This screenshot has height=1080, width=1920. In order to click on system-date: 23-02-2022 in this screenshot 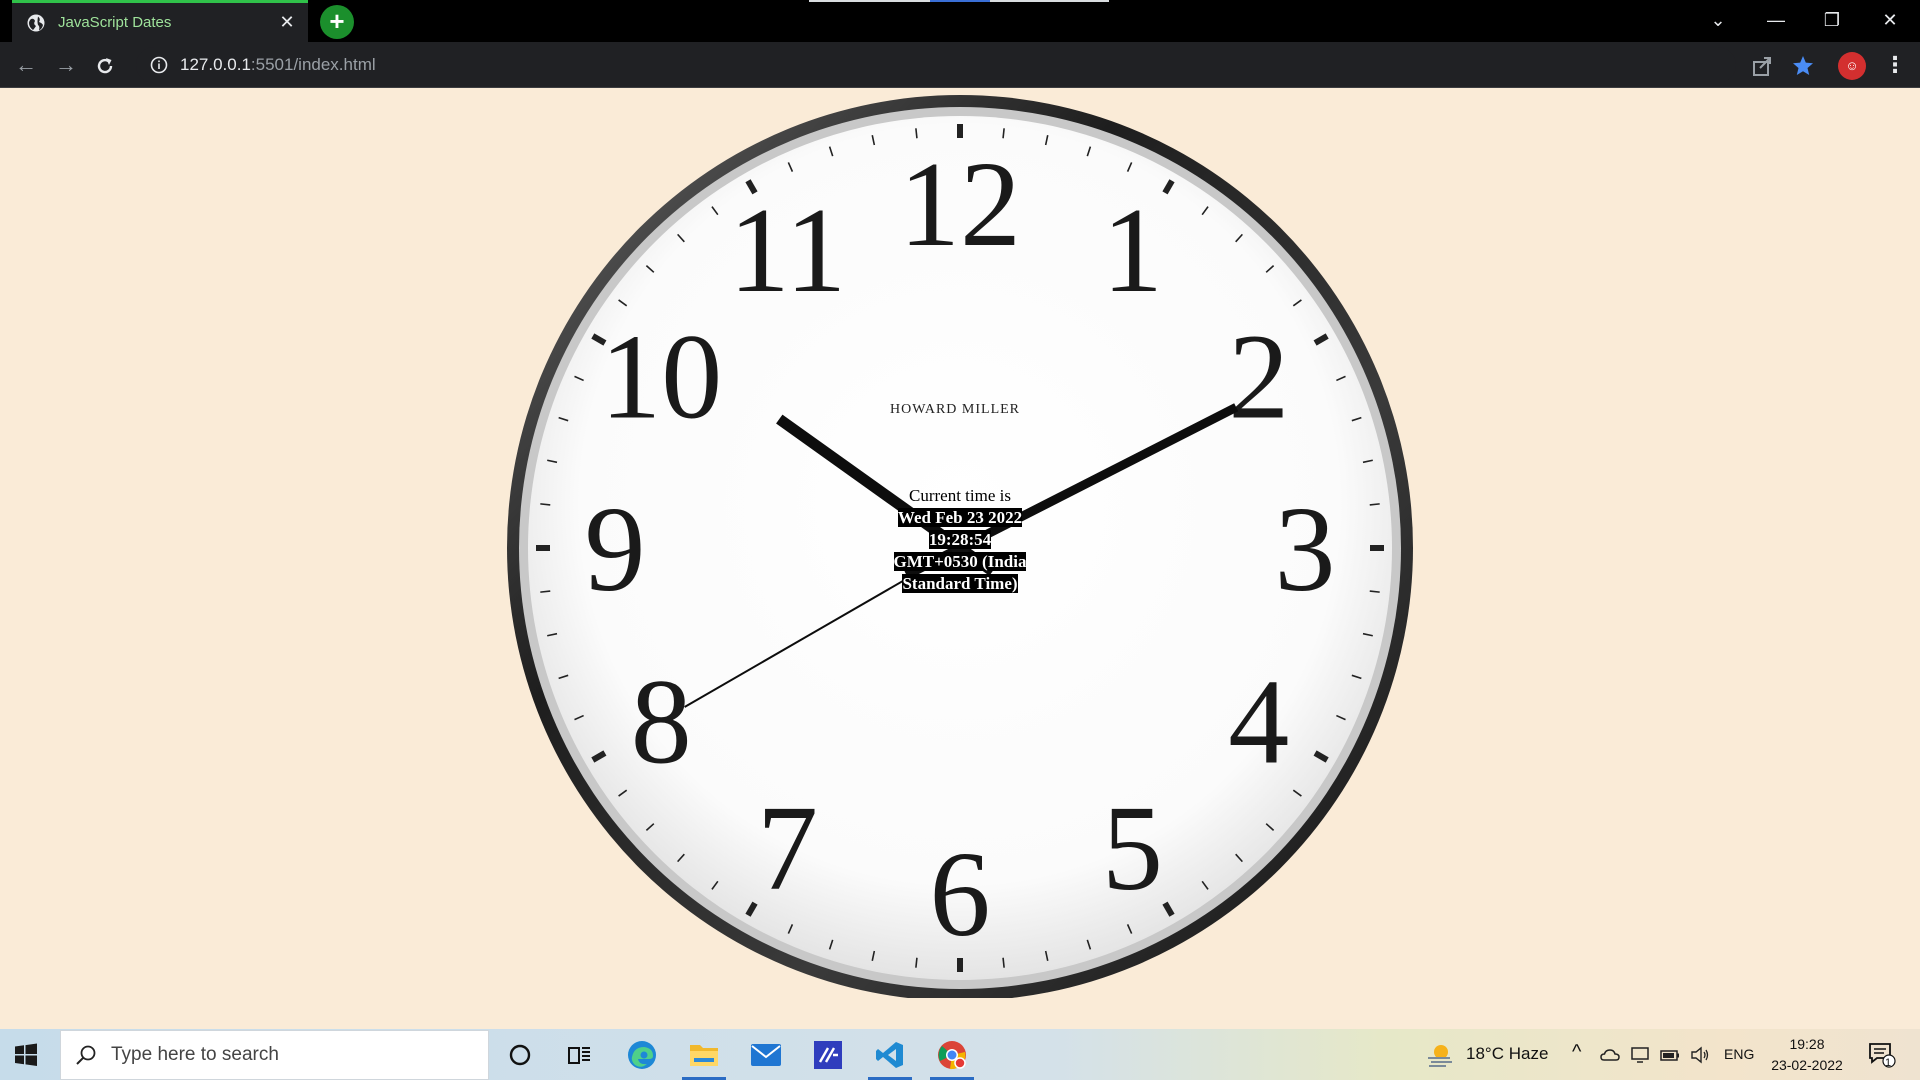, I will do `click(1807, 1065)`.